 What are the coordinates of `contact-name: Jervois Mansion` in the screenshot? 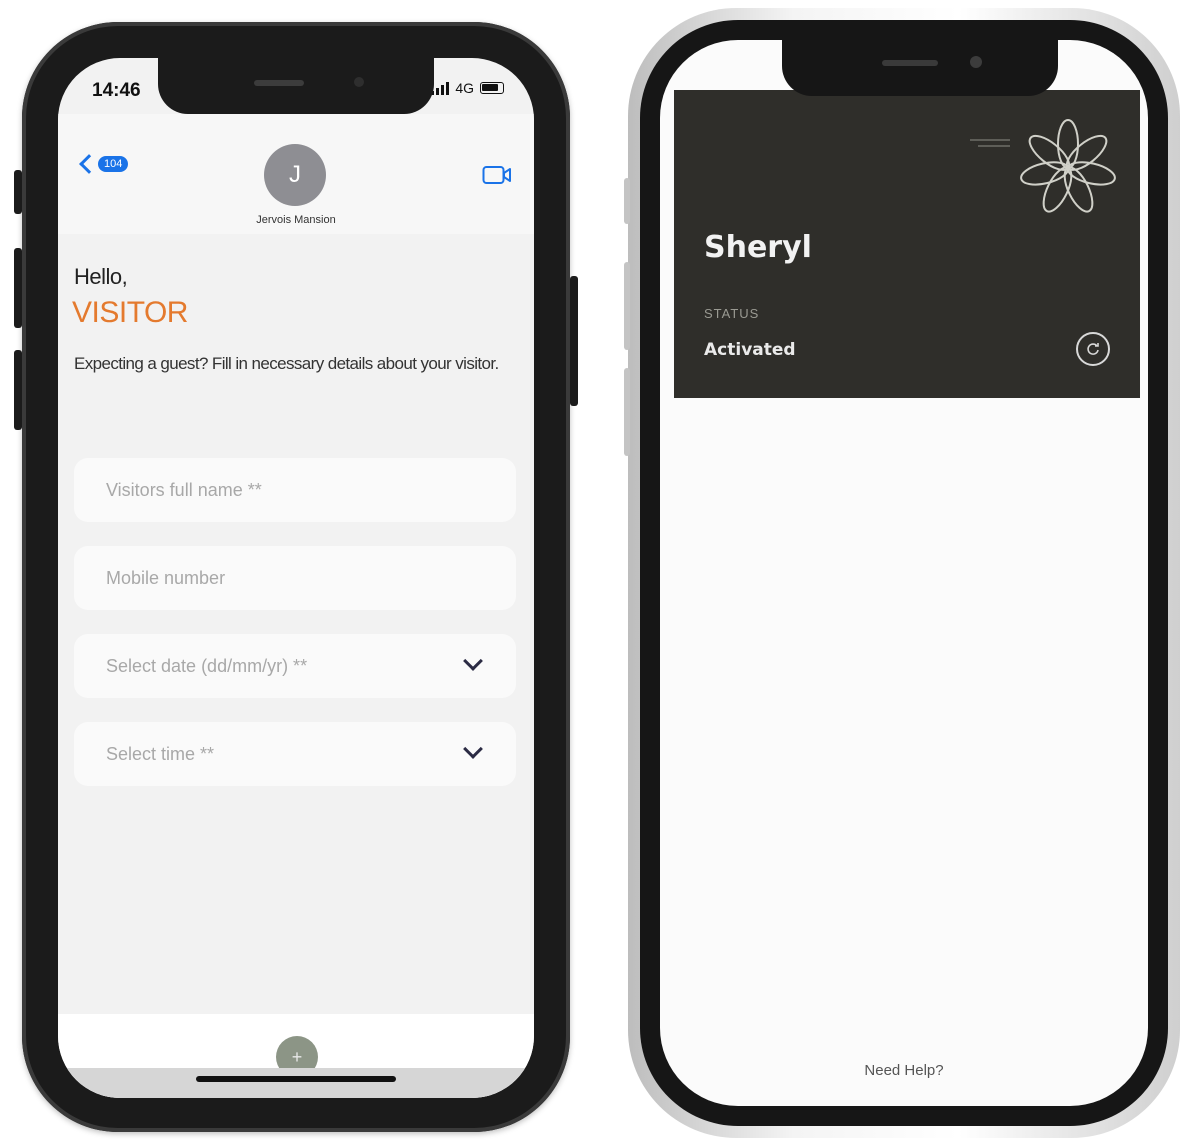 It's located at (296, 220).